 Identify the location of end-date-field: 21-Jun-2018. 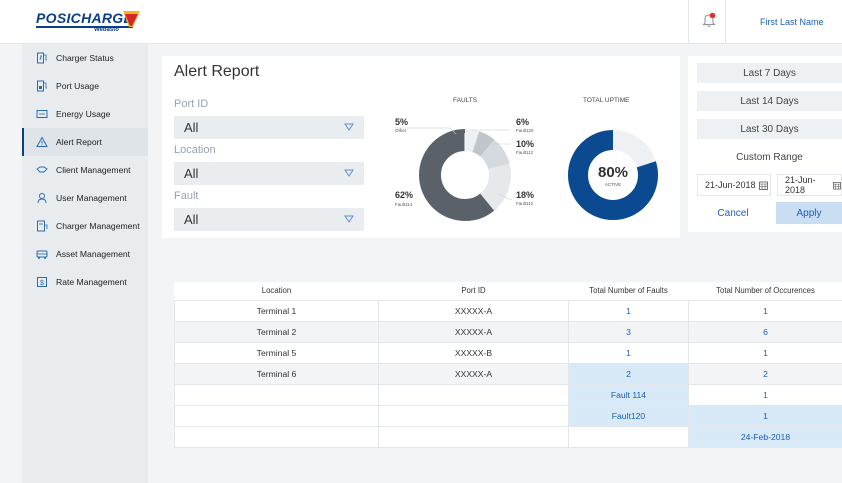
(809, 185).